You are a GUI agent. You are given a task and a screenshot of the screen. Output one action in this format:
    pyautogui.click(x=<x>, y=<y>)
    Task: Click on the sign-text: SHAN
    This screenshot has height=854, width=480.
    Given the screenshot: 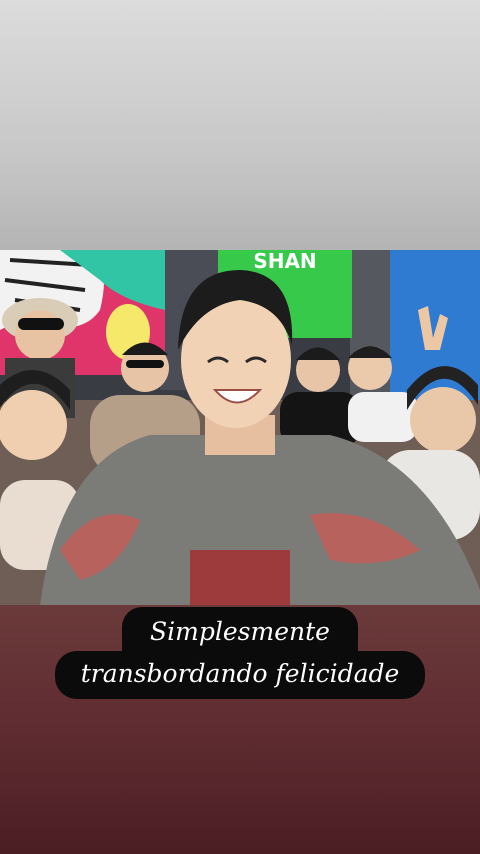 What is the action you would take?
    pyautogui.click(x=284, y=261)
    